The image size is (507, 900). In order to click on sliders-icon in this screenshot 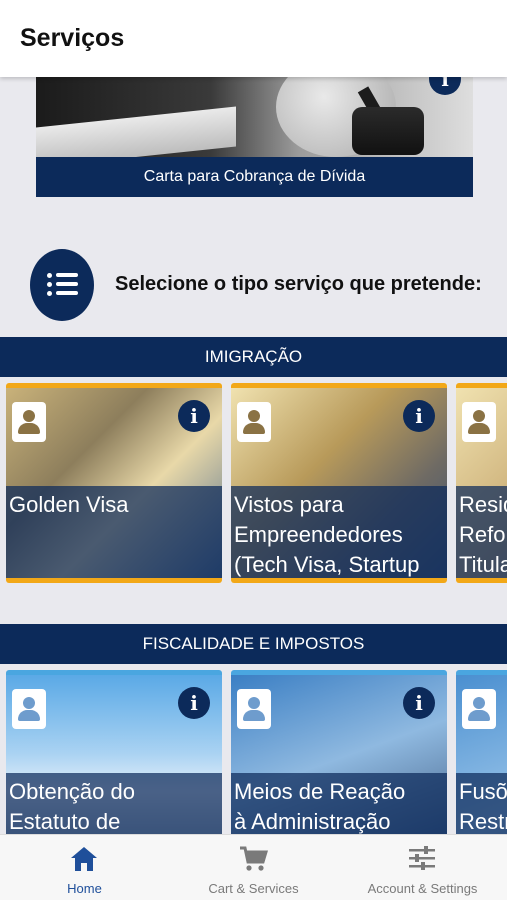, I will do `click(422, 858)`.